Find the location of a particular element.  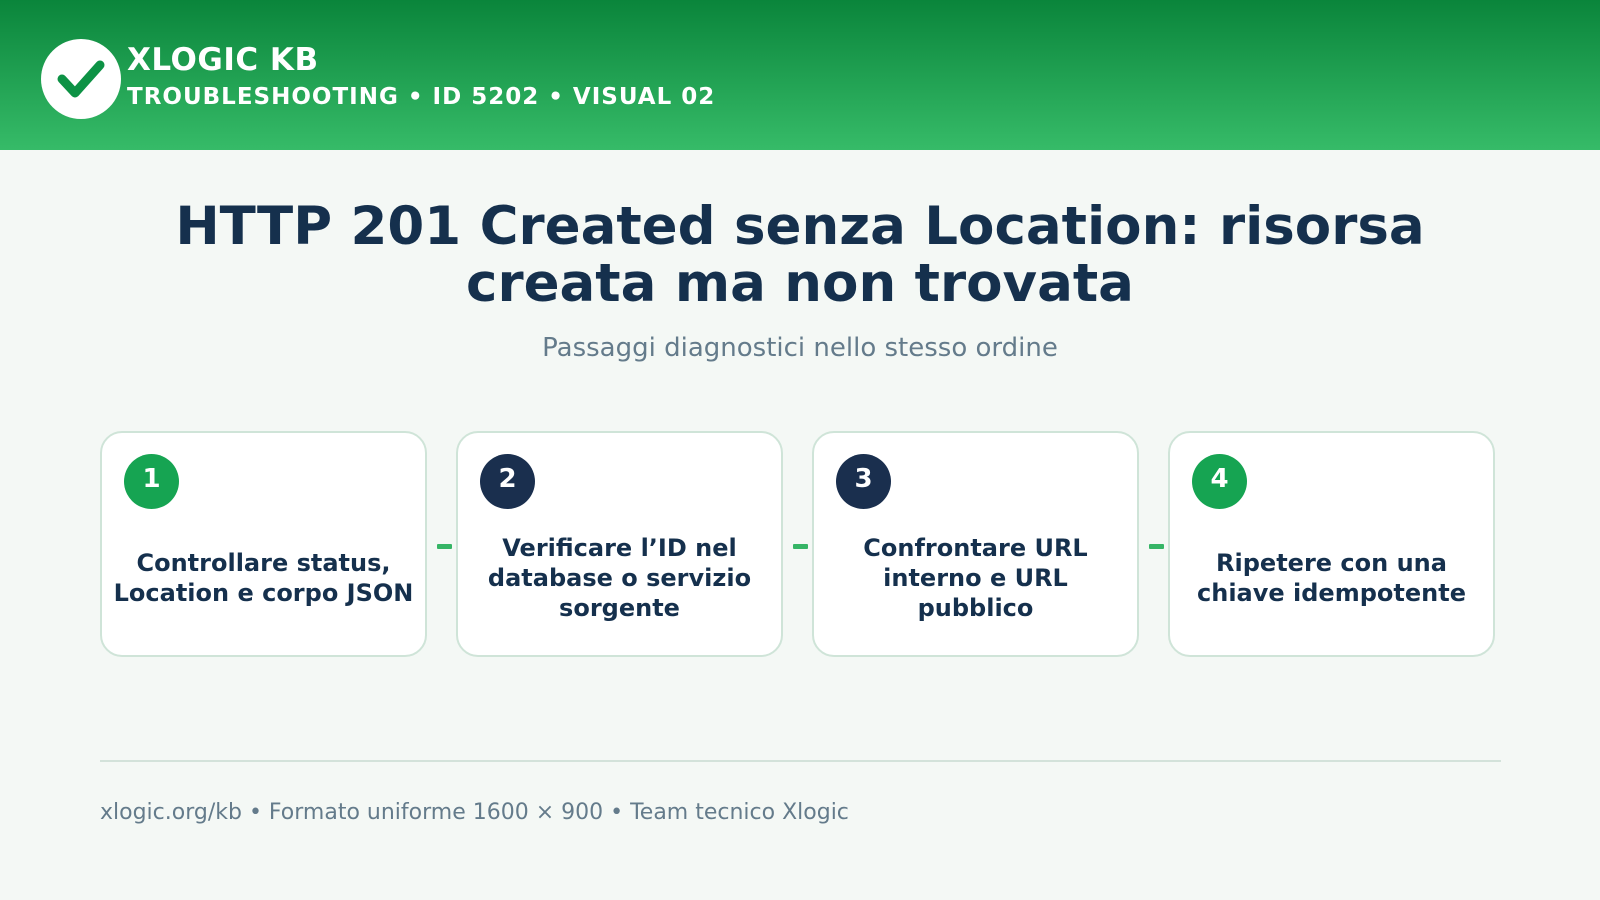

page-subtitle: Passaggi diagnostici nello stesso ordine is located at coordinates (800, 348).